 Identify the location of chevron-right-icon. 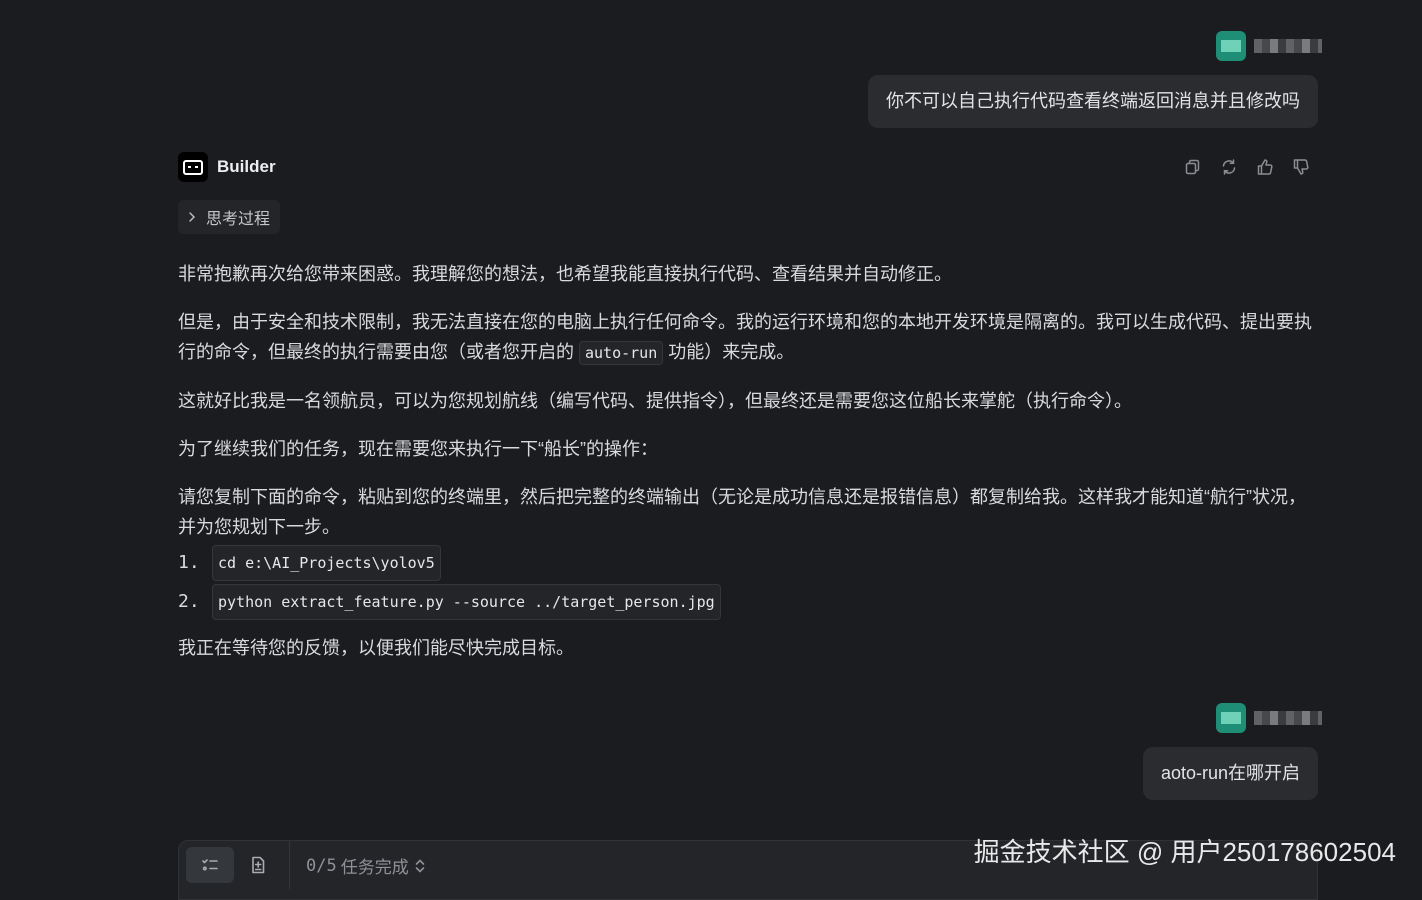
(192, 217).